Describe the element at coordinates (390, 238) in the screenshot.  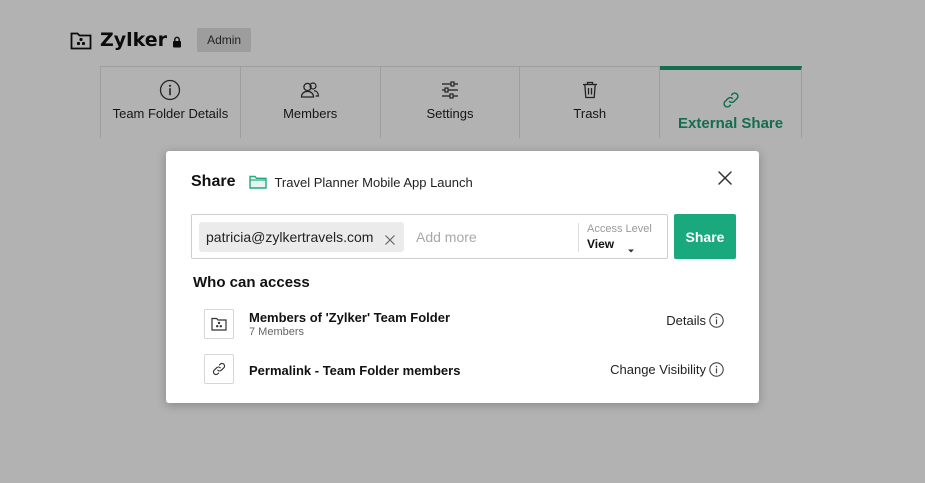
I see `remove-recipient-icon` at that location.